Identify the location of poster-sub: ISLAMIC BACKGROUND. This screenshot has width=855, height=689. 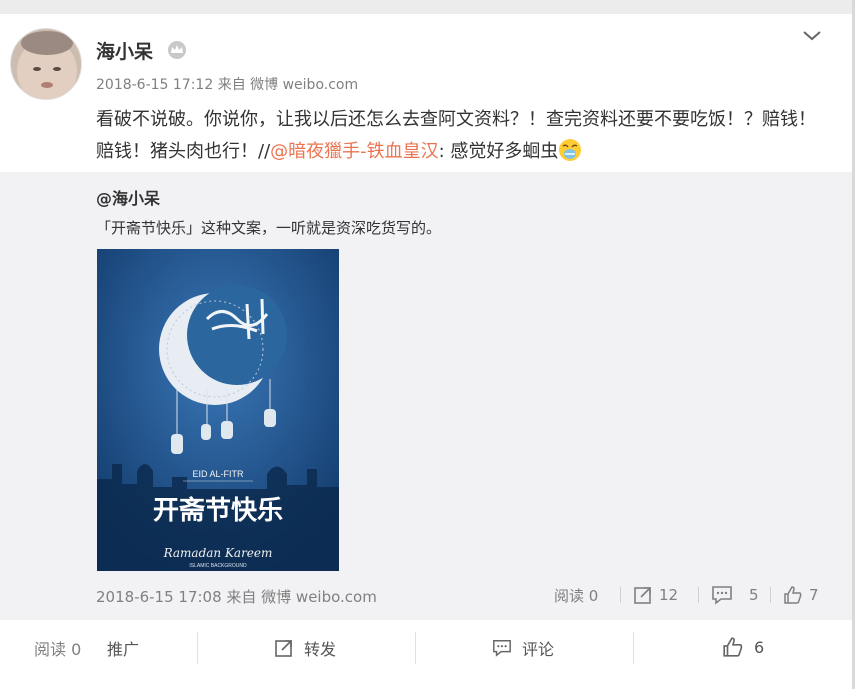
(218, 566).